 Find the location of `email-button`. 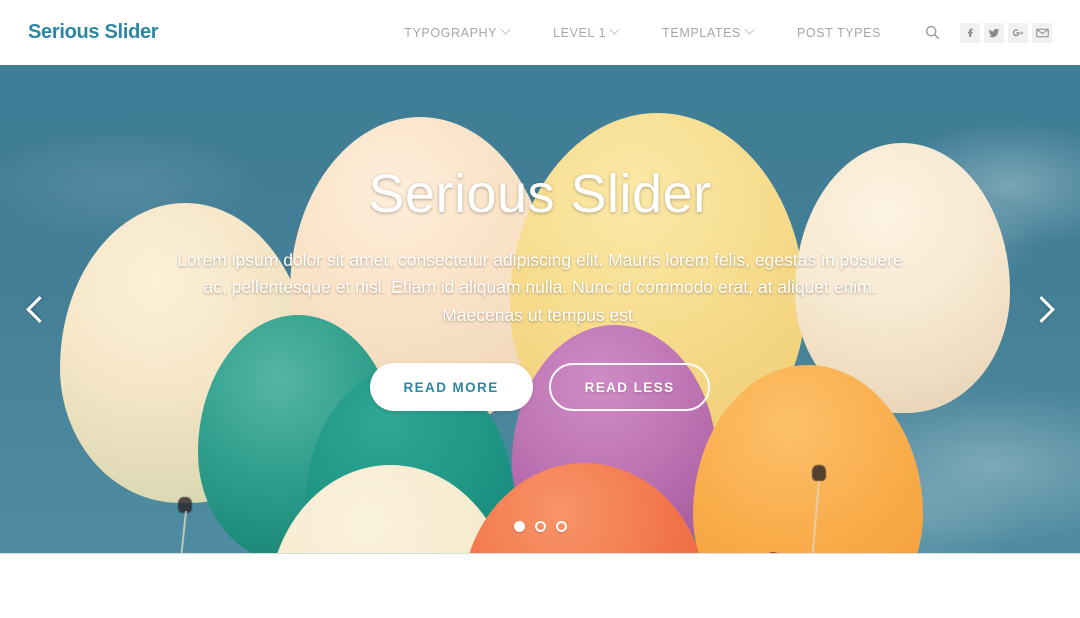

email-button is located at coordinates (1042, 32).